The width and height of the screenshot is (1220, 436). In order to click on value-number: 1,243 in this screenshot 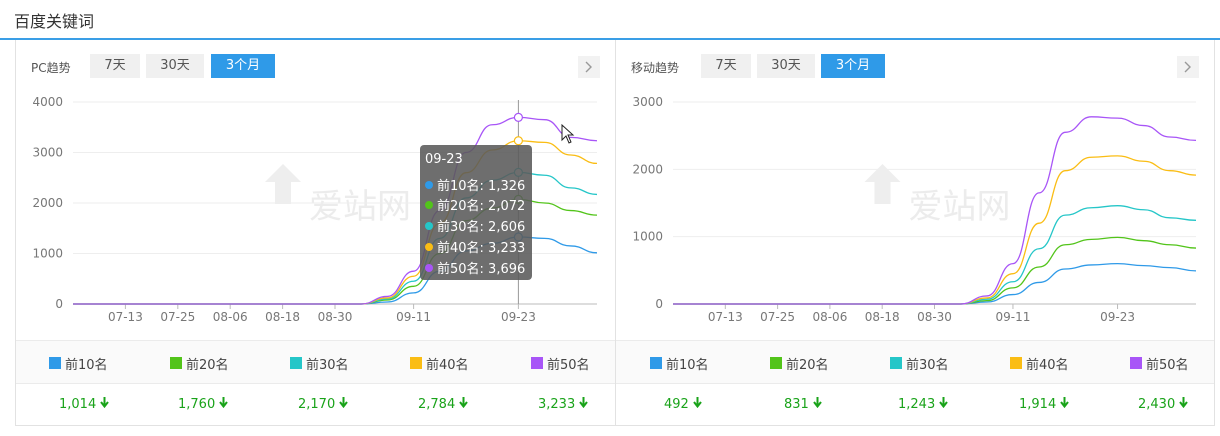, I will do `click(917, 404)`.